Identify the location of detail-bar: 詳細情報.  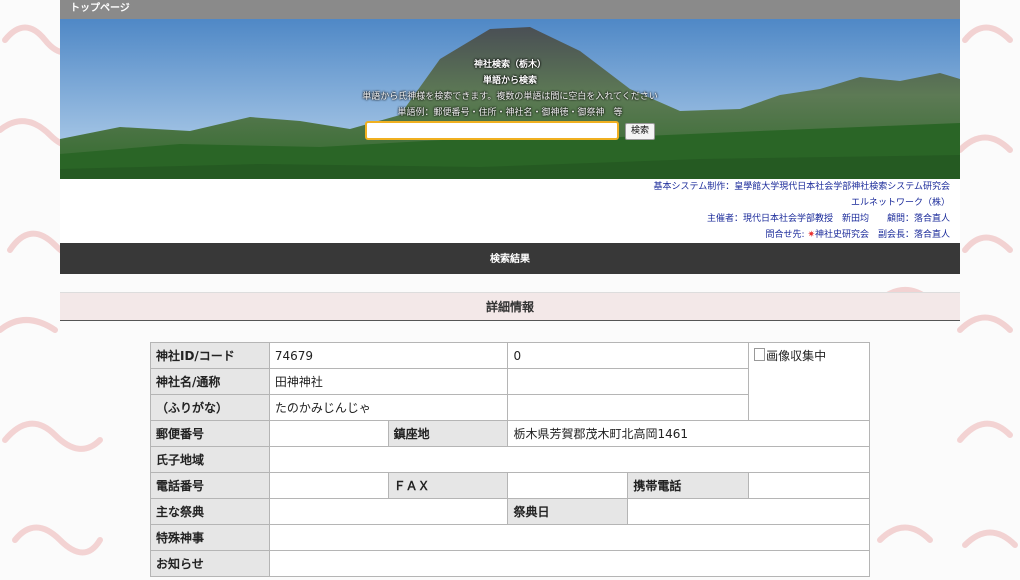
(510, 306).